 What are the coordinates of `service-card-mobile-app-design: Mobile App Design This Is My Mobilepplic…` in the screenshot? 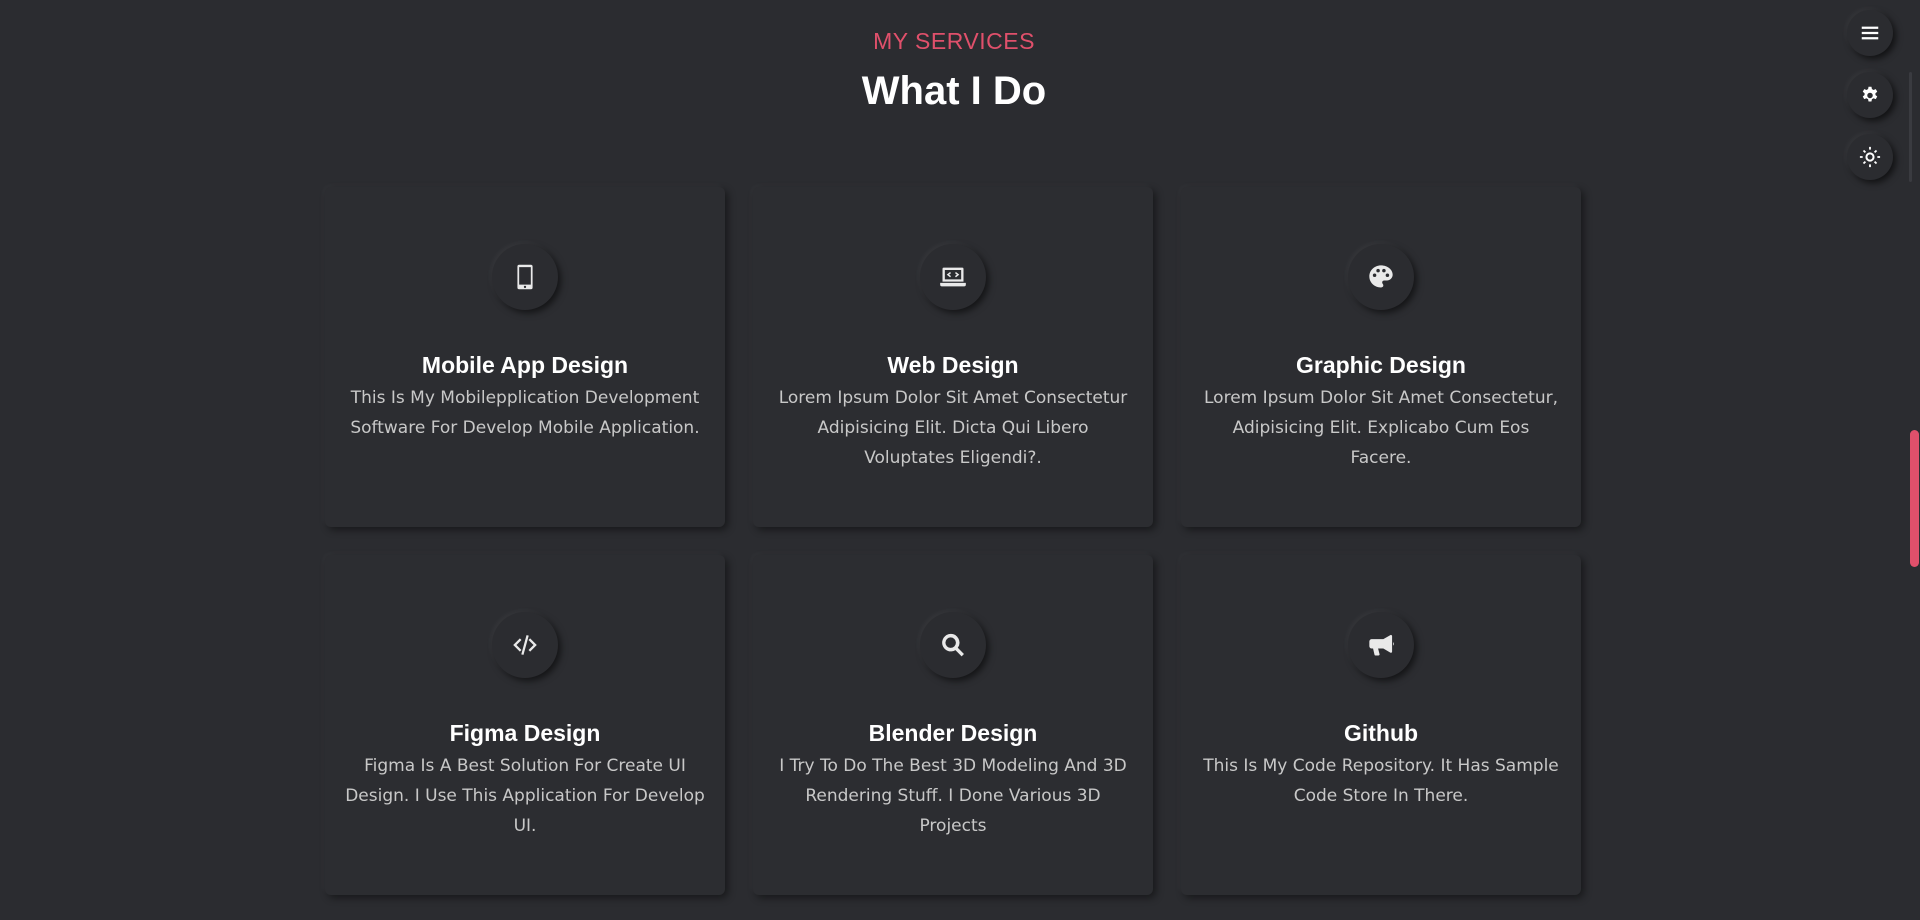 It's located at (525, 357).